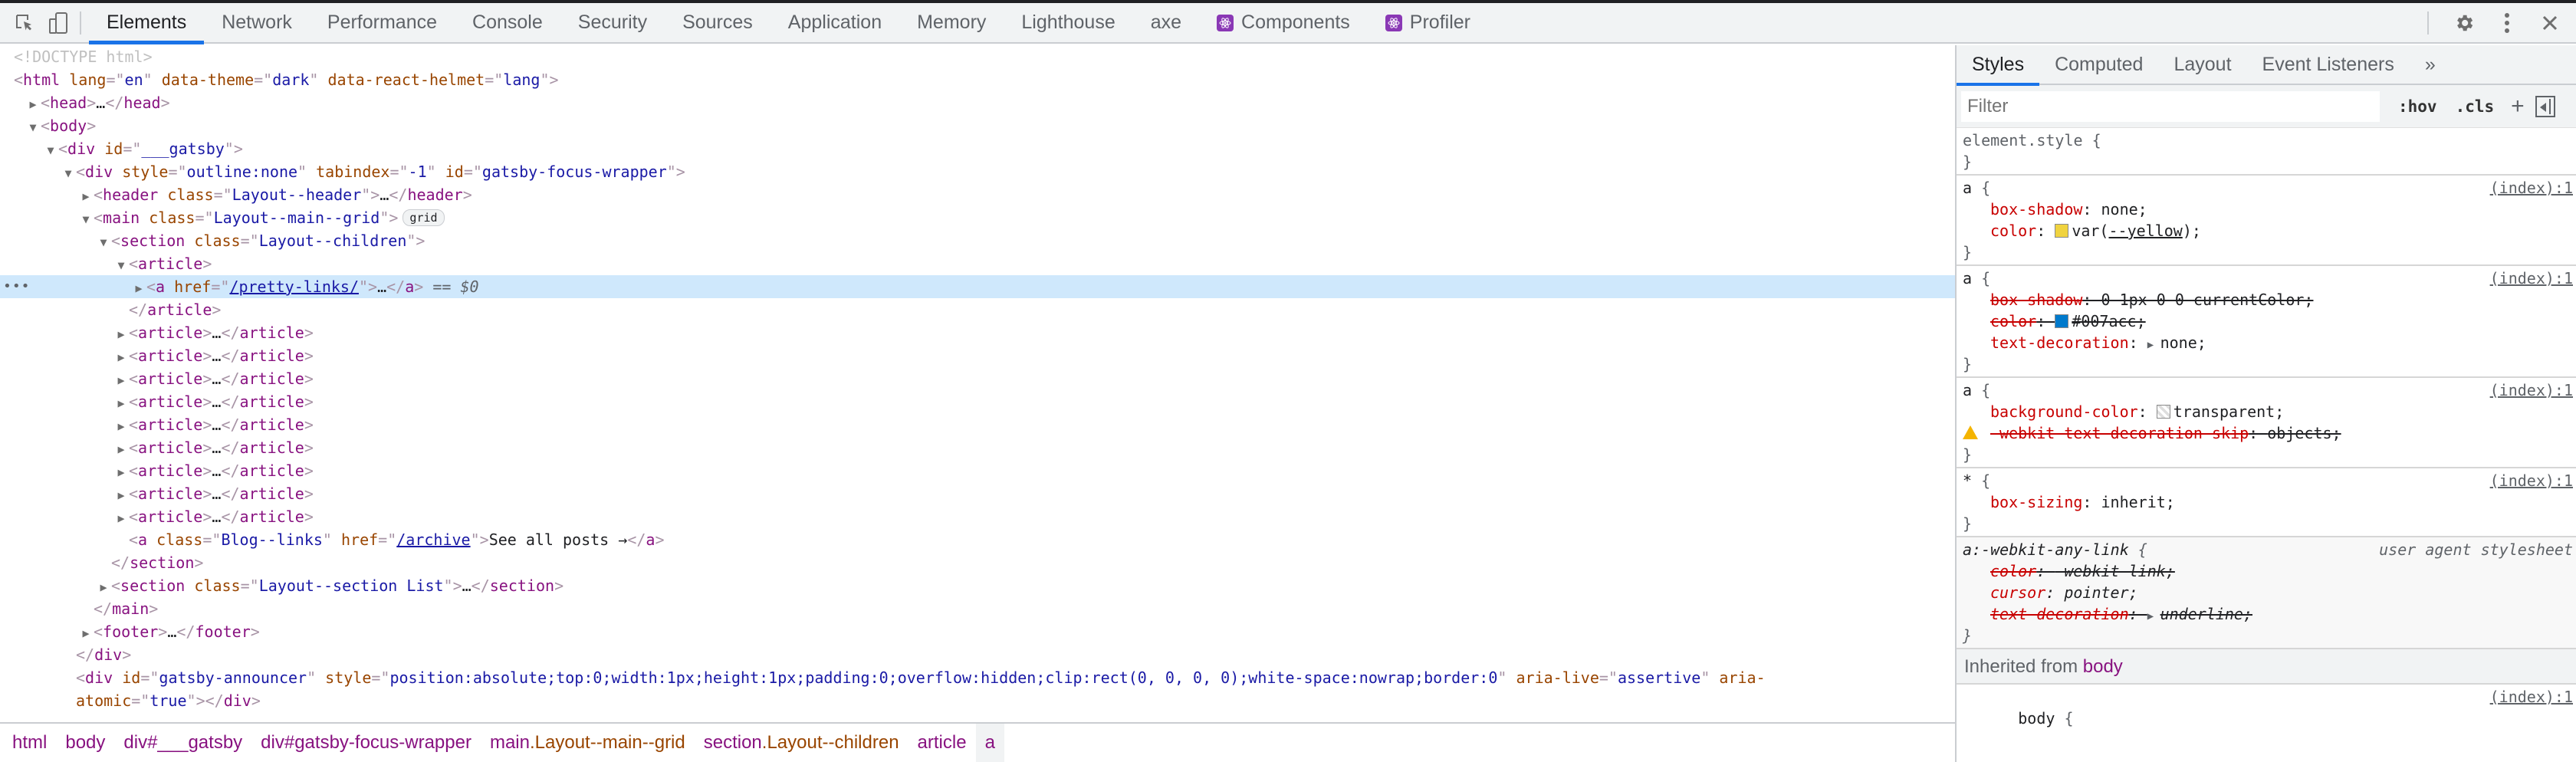 This screenshot has width=2576, height=762. Describe the element at coordinates (2115, 571) in the screenshot. I see `property-value: -webkit-link;` at that location.